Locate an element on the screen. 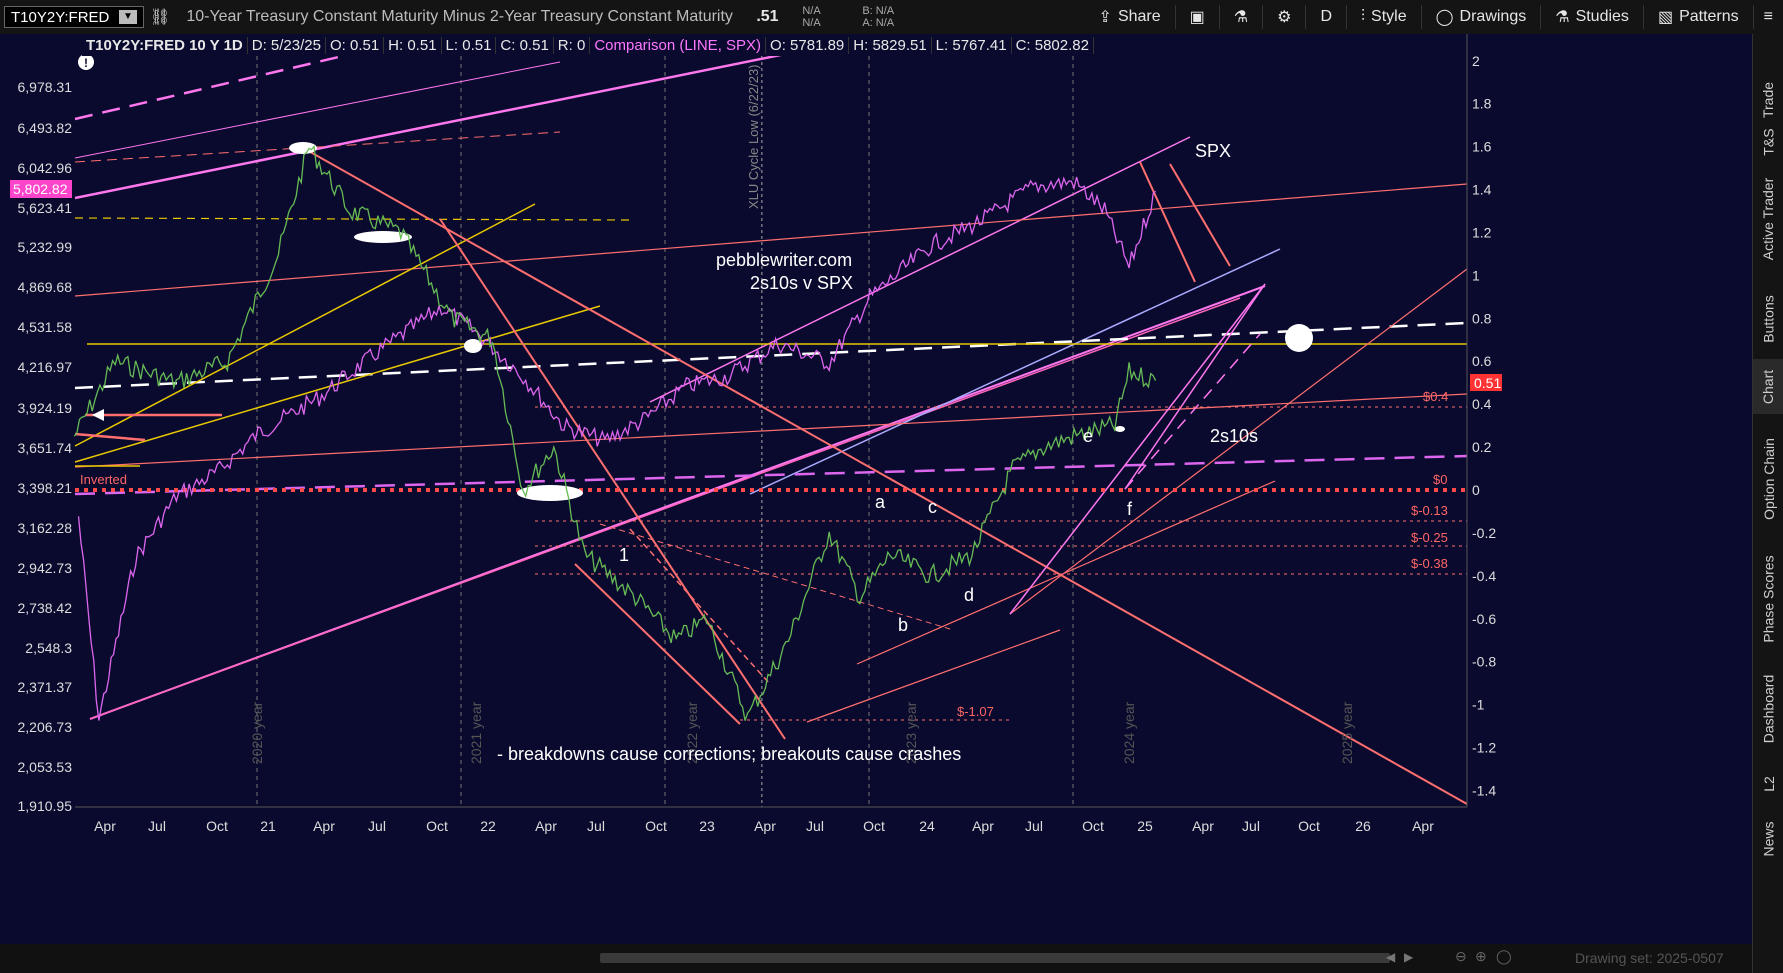  camera-icon: ▣ is located at coordinates (1197, 17).